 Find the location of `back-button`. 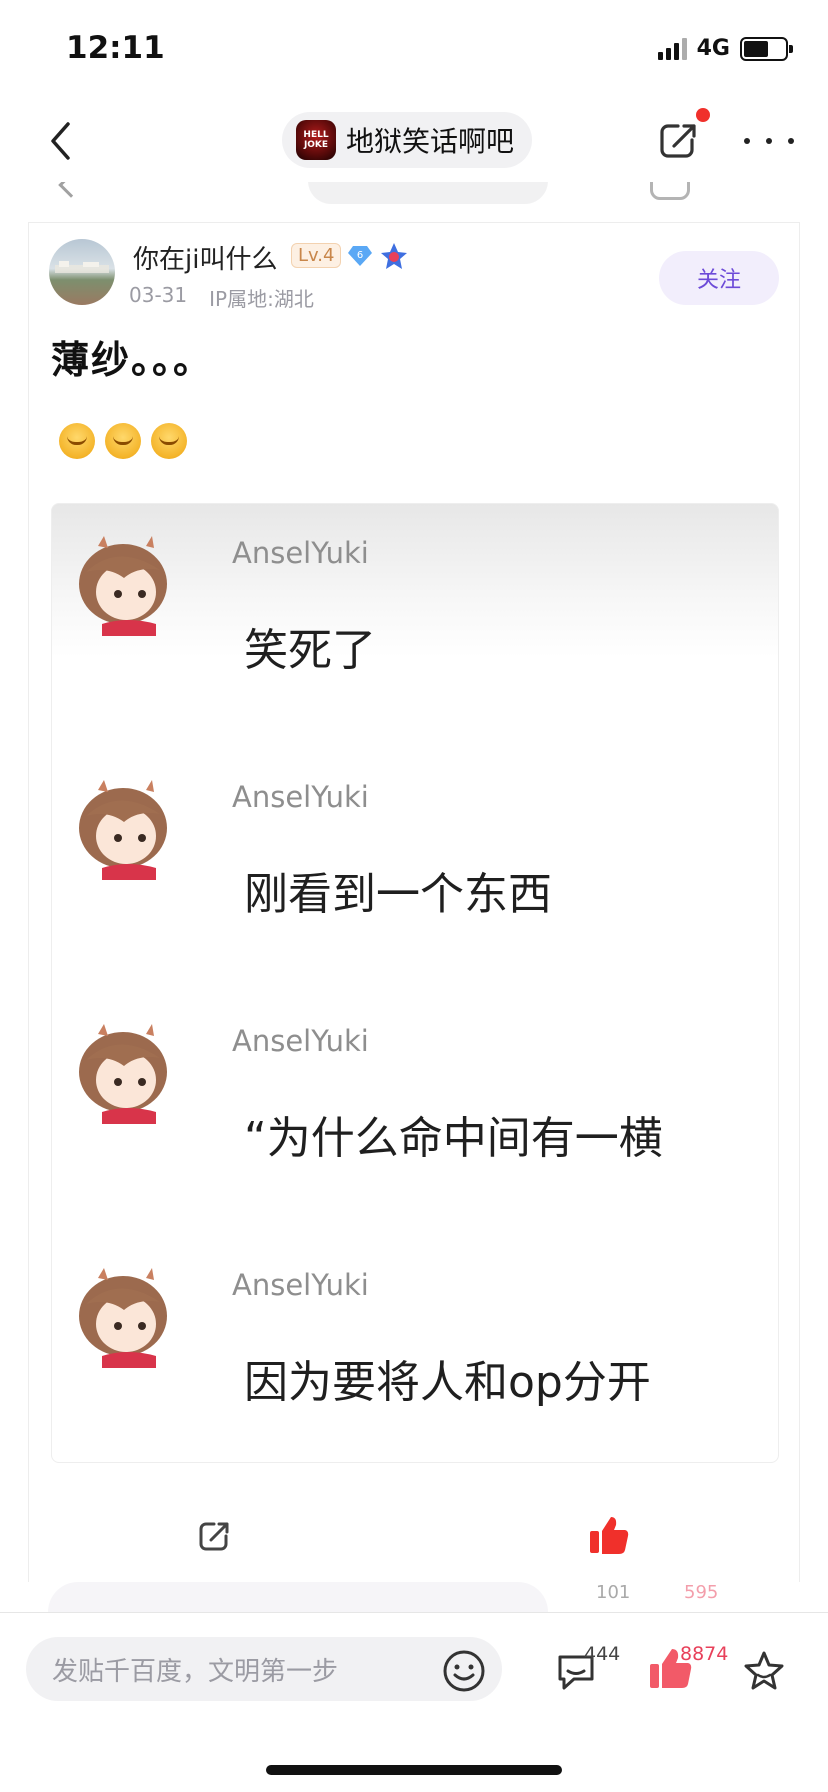

back-button is located at coordinates (60, 141).